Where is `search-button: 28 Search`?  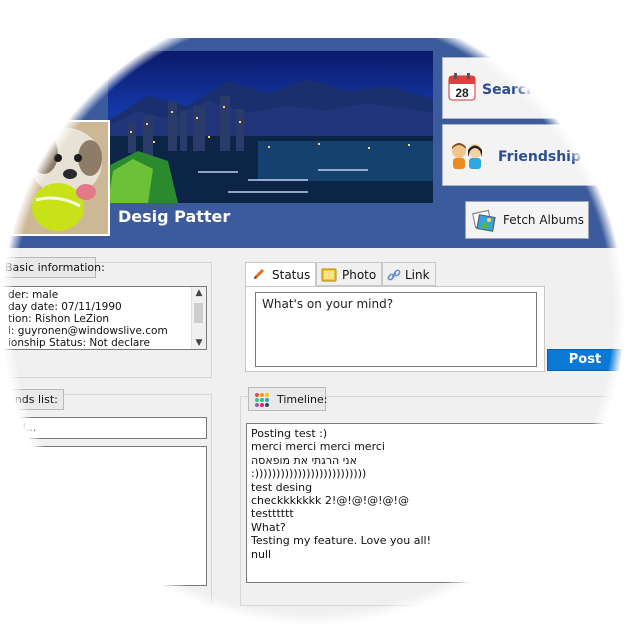
search-button: 28 Search is located at coordinates (534, 88).